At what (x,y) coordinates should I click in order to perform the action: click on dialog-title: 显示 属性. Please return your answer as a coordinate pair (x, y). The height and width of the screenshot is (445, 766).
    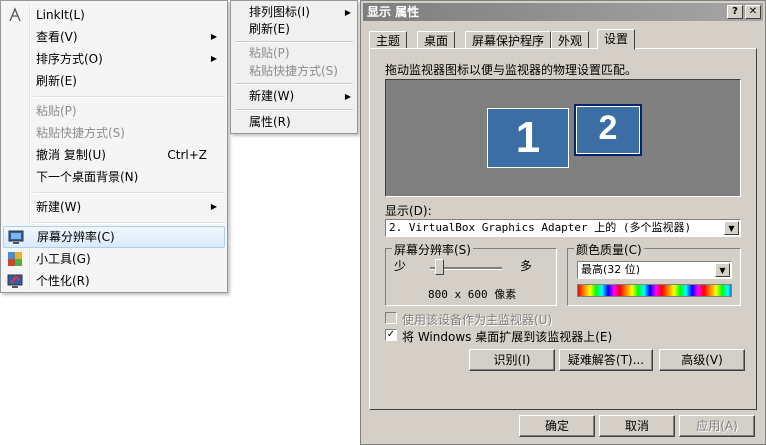
    Looking at the image, I should click on (393, 12).